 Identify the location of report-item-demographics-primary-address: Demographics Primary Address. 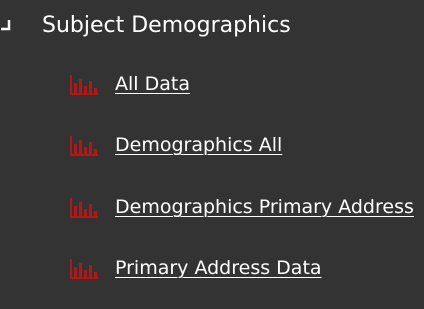
(245, 208).